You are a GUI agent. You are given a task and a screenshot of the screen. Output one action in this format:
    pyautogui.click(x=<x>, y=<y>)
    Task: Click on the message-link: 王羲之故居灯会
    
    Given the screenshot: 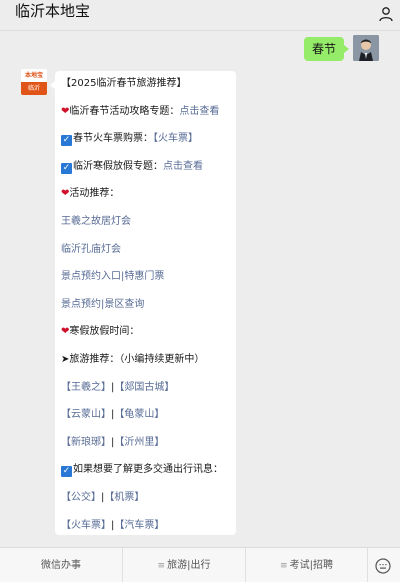 What is the action you would take?
    pyautogui.click(x=96, y=221)
    